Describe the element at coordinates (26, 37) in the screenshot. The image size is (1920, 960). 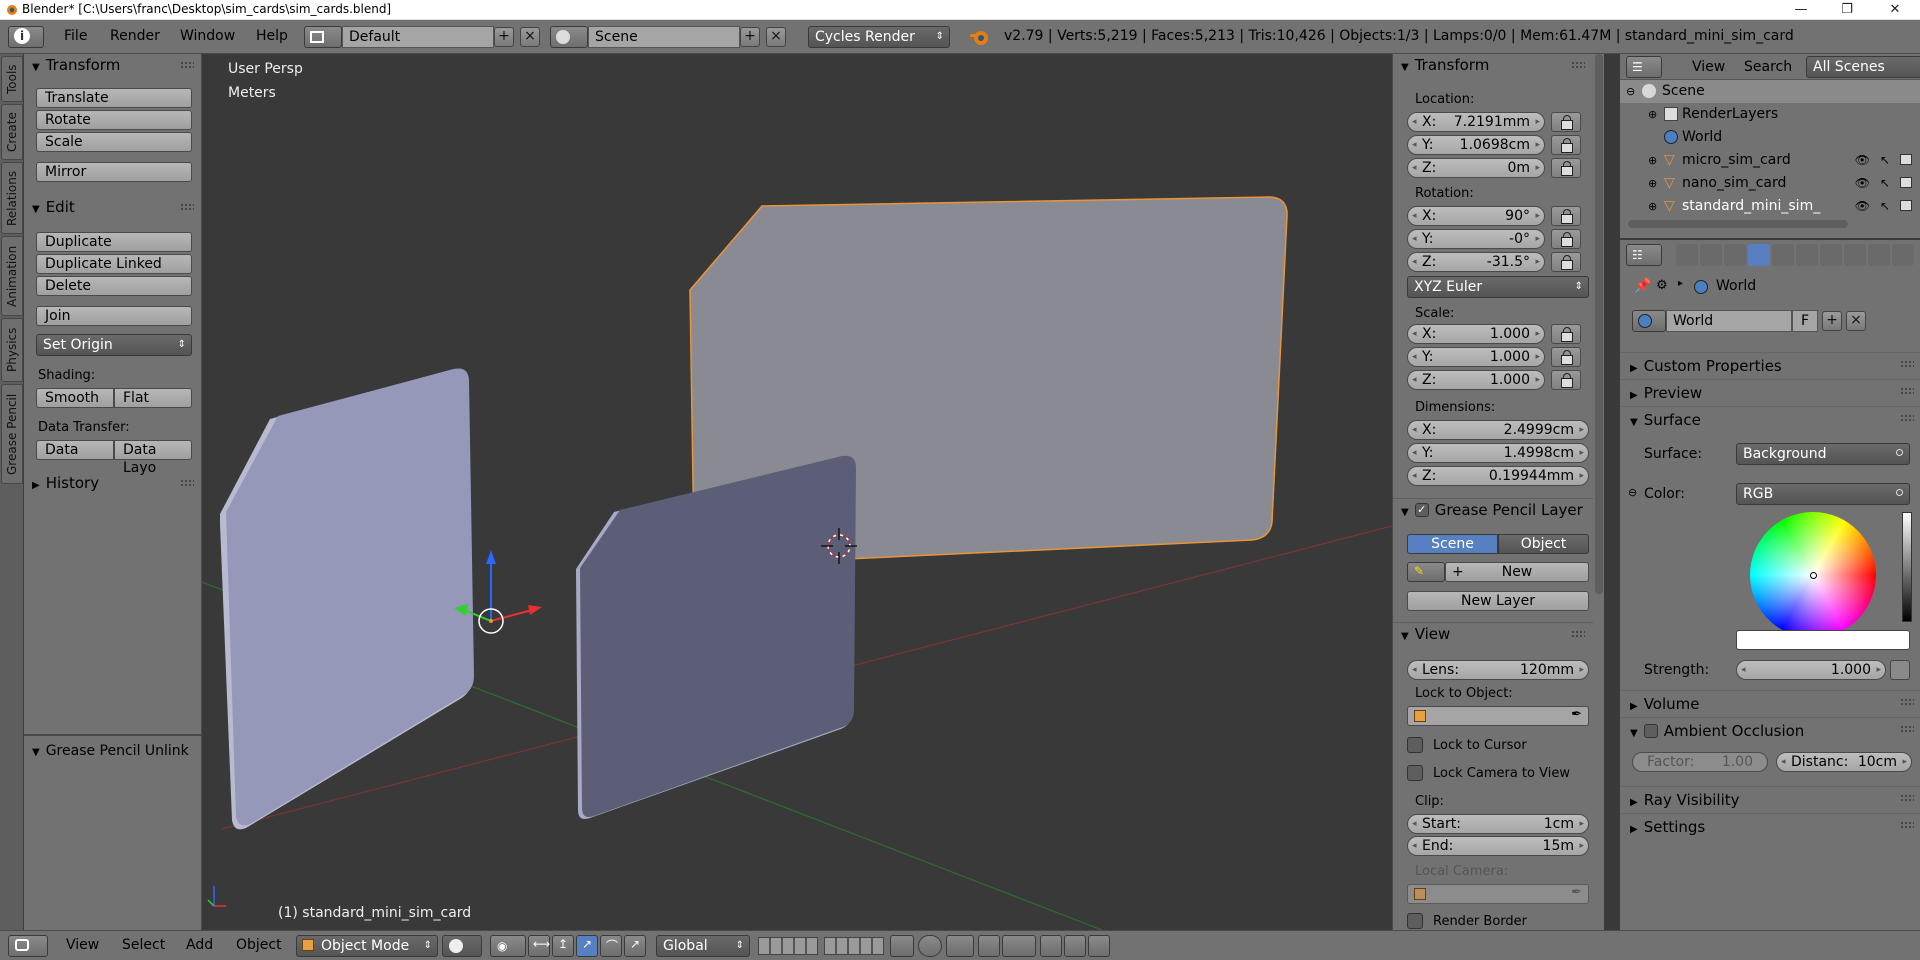
I see `editor-type-selector: i` at that location.